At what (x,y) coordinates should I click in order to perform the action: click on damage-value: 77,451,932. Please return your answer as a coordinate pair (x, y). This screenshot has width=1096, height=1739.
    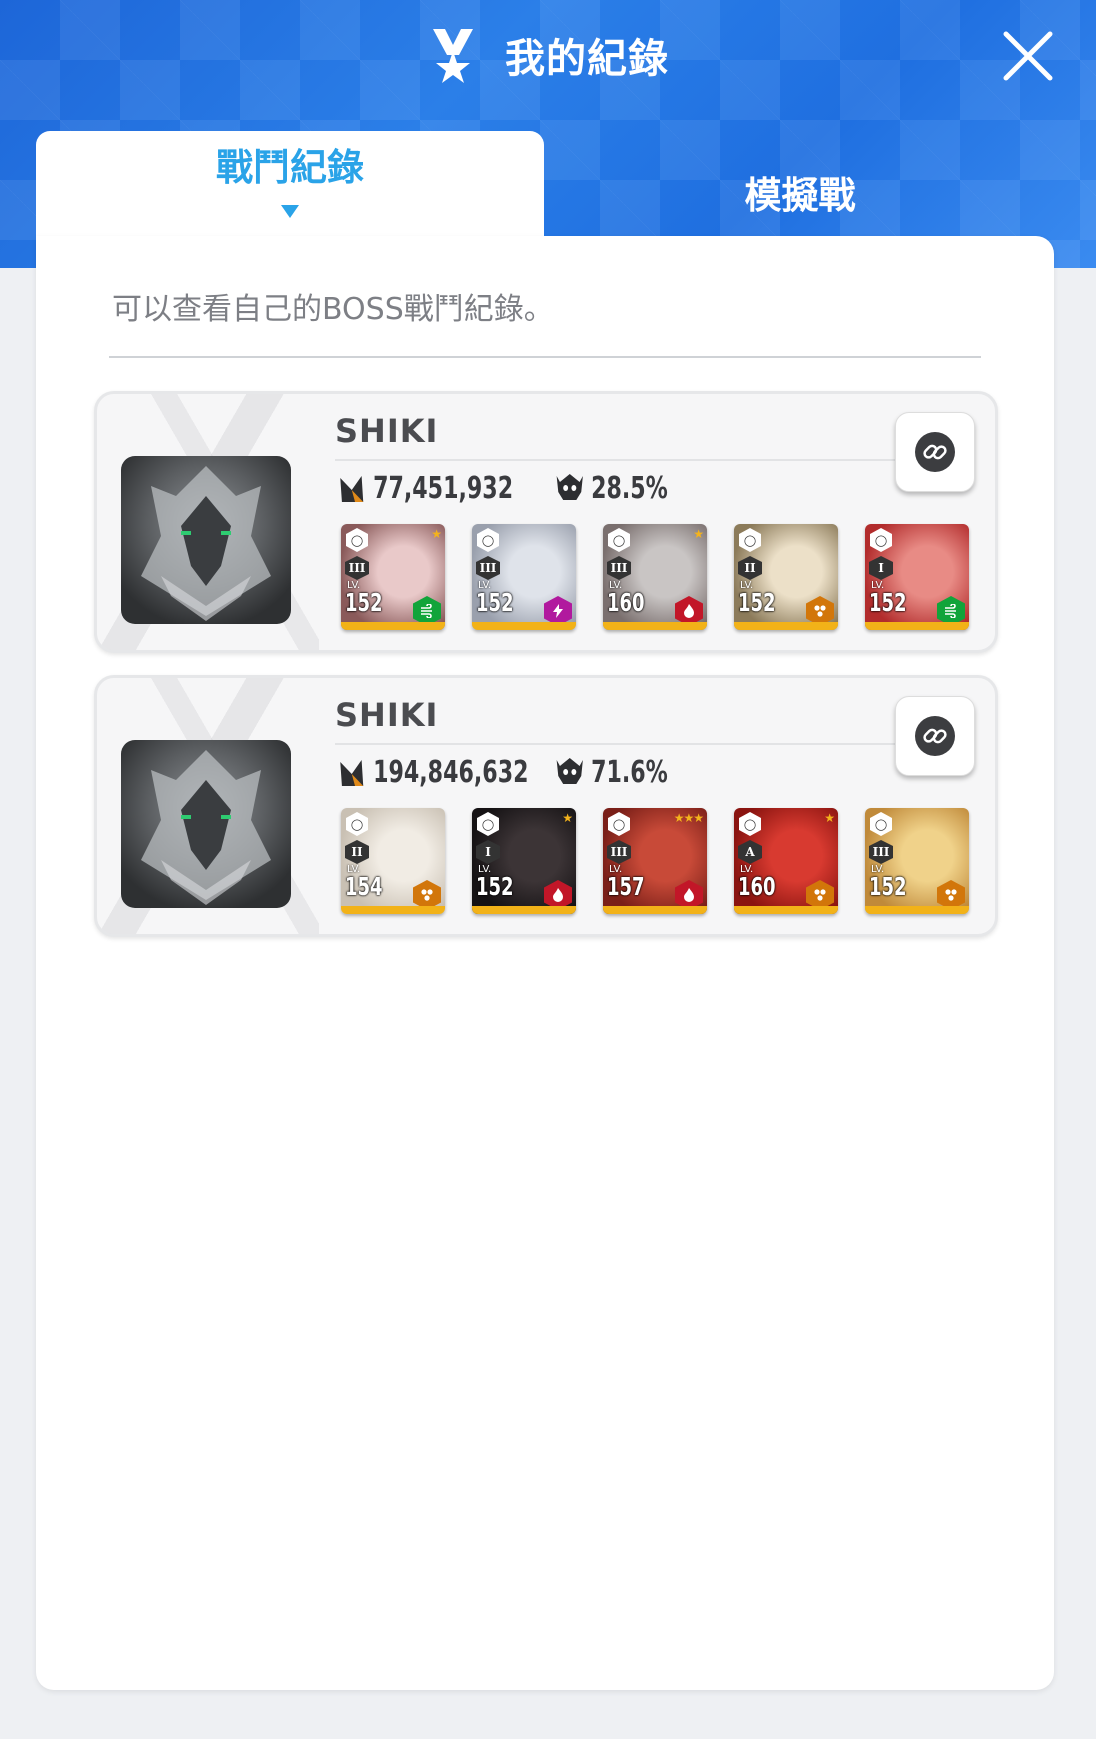
    Looking at the image, I should click on (443, 488).